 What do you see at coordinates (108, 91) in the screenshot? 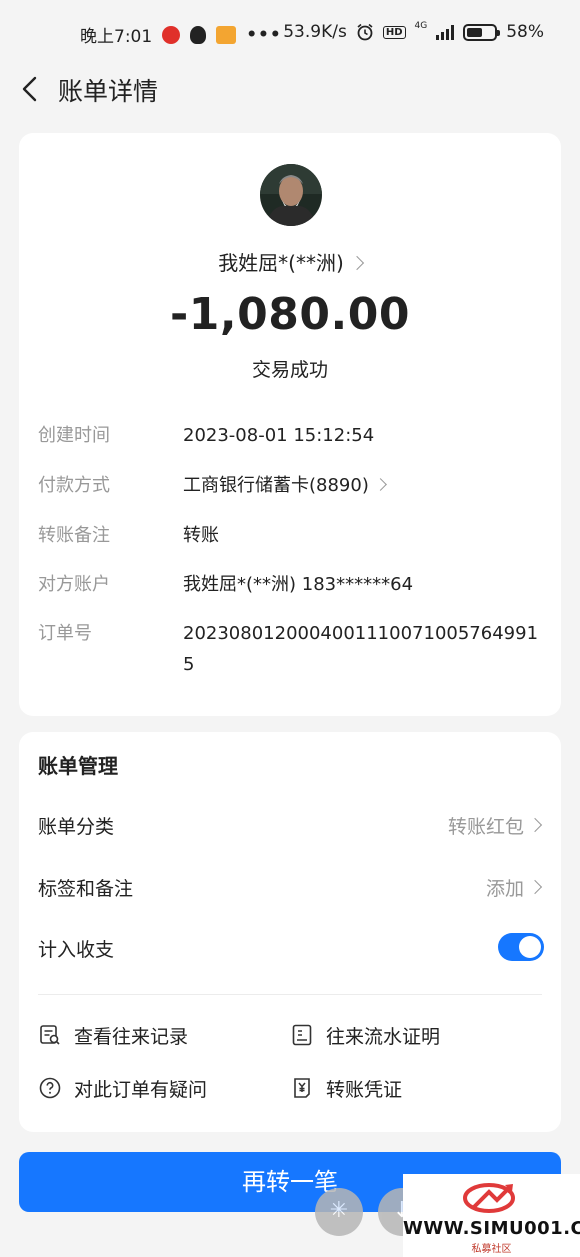
I see `page-title: 账单详情` at bounding box center [108, 91].